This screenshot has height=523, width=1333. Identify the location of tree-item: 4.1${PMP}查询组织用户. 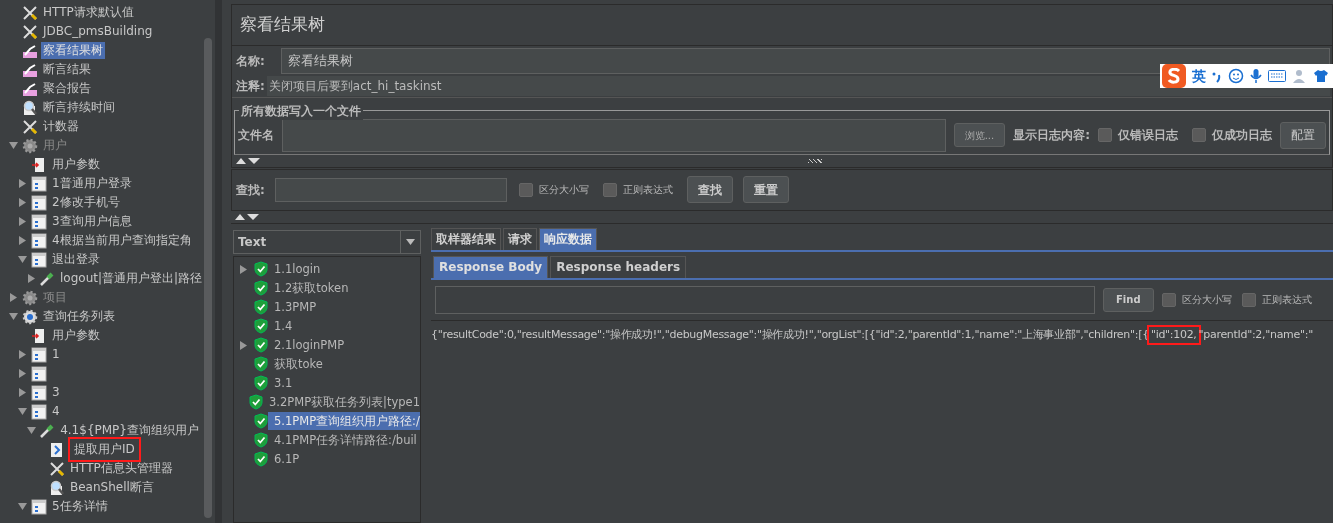
(129, 430).